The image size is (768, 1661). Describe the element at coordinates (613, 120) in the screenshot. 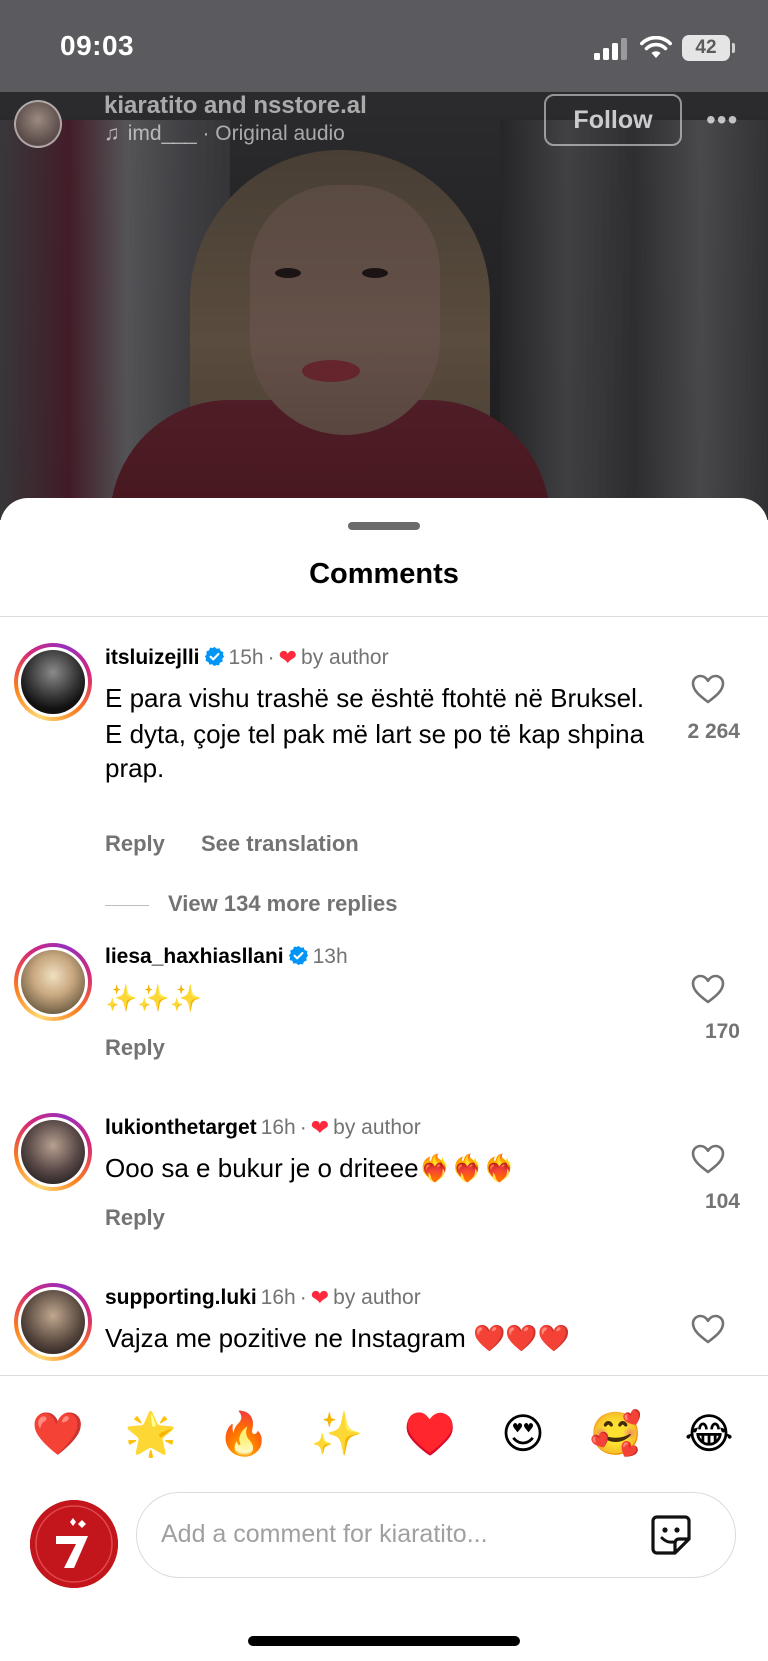

I see `follow-button: Follow` at that location.